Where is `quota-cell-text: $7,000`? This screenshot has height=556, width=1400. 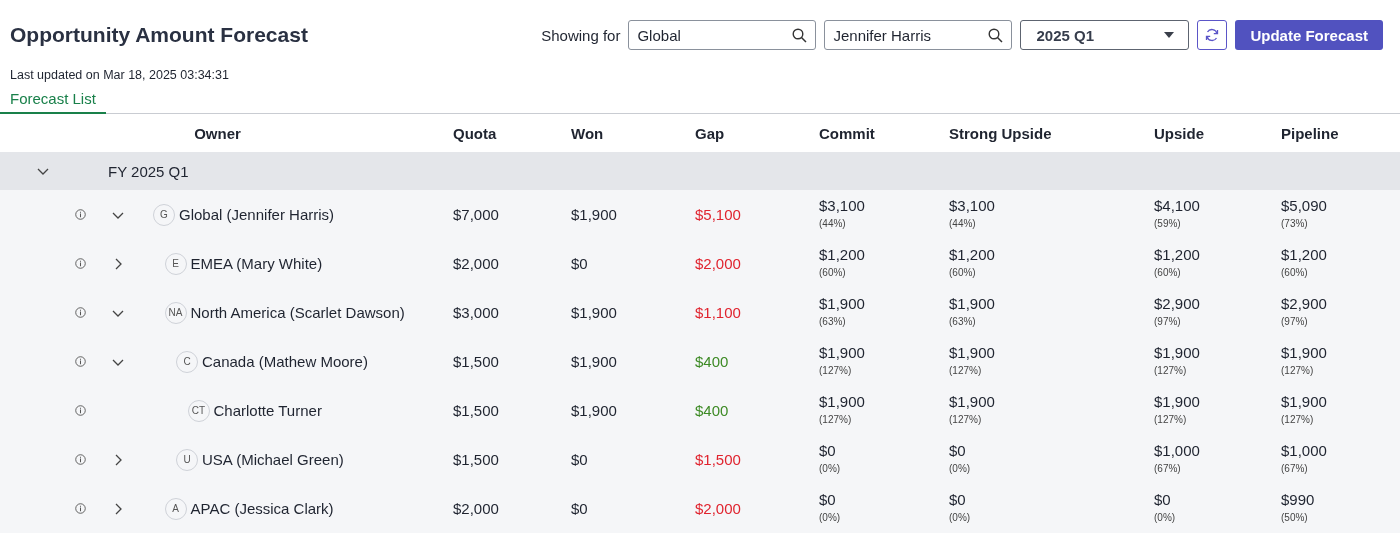 quota-cell-text: $7,000 is located at coordinates (476, 214).